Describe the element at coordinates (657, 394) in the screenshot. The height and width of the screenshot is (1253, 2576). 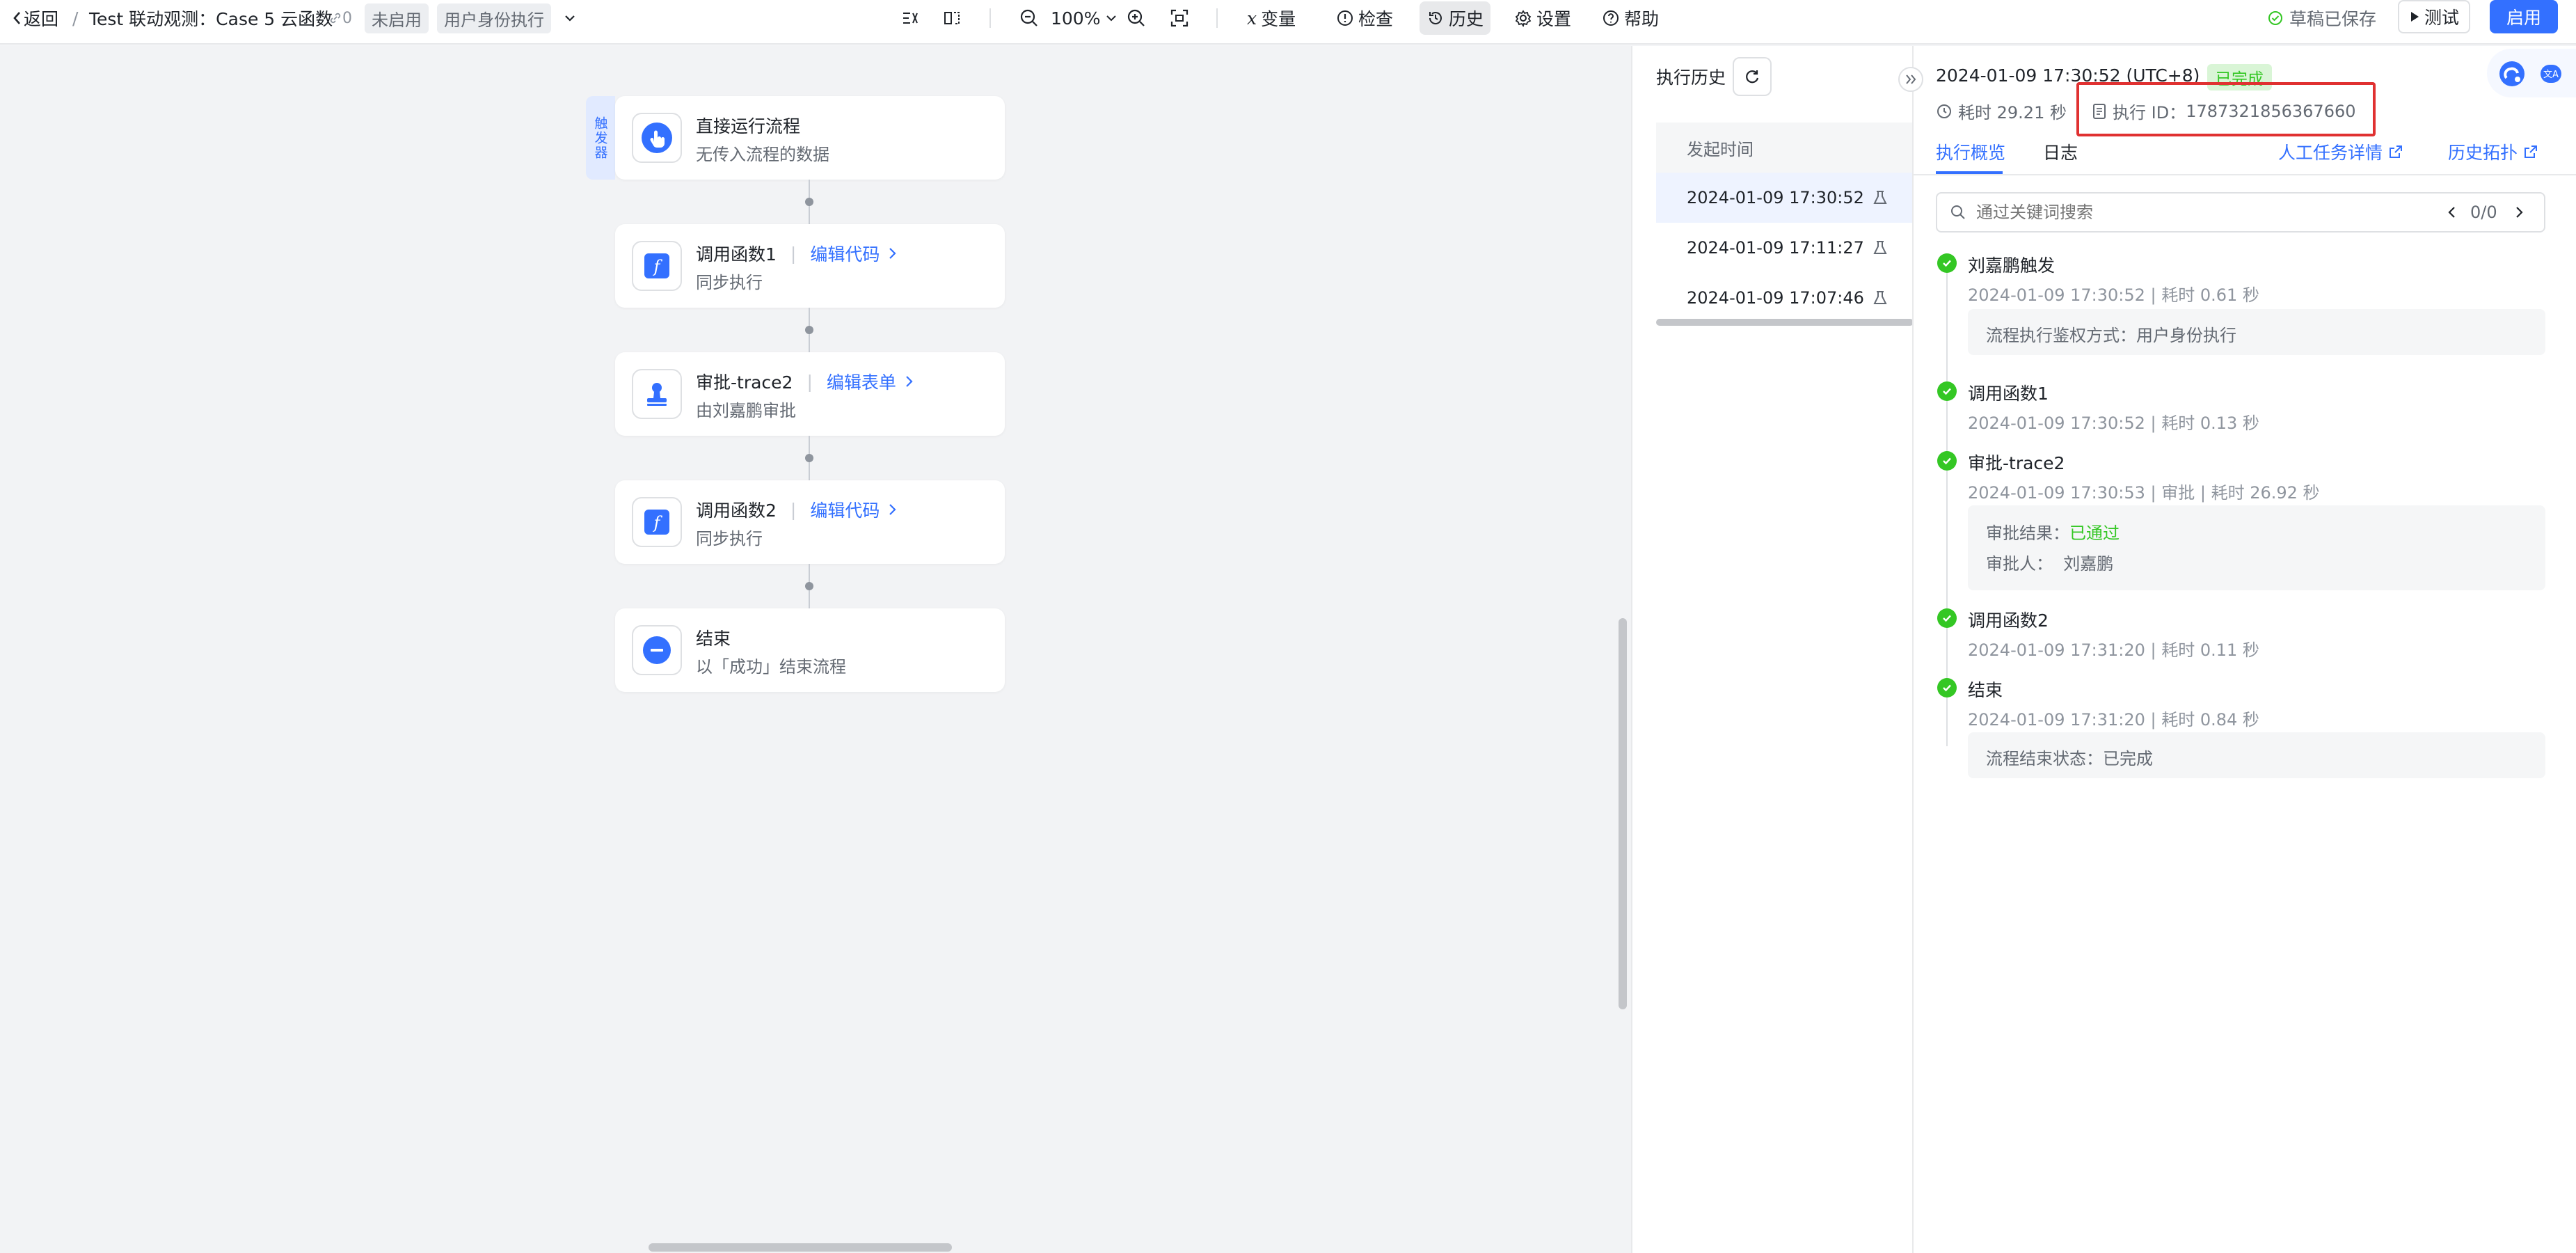
I see `approval-stamp-icon` at that location.